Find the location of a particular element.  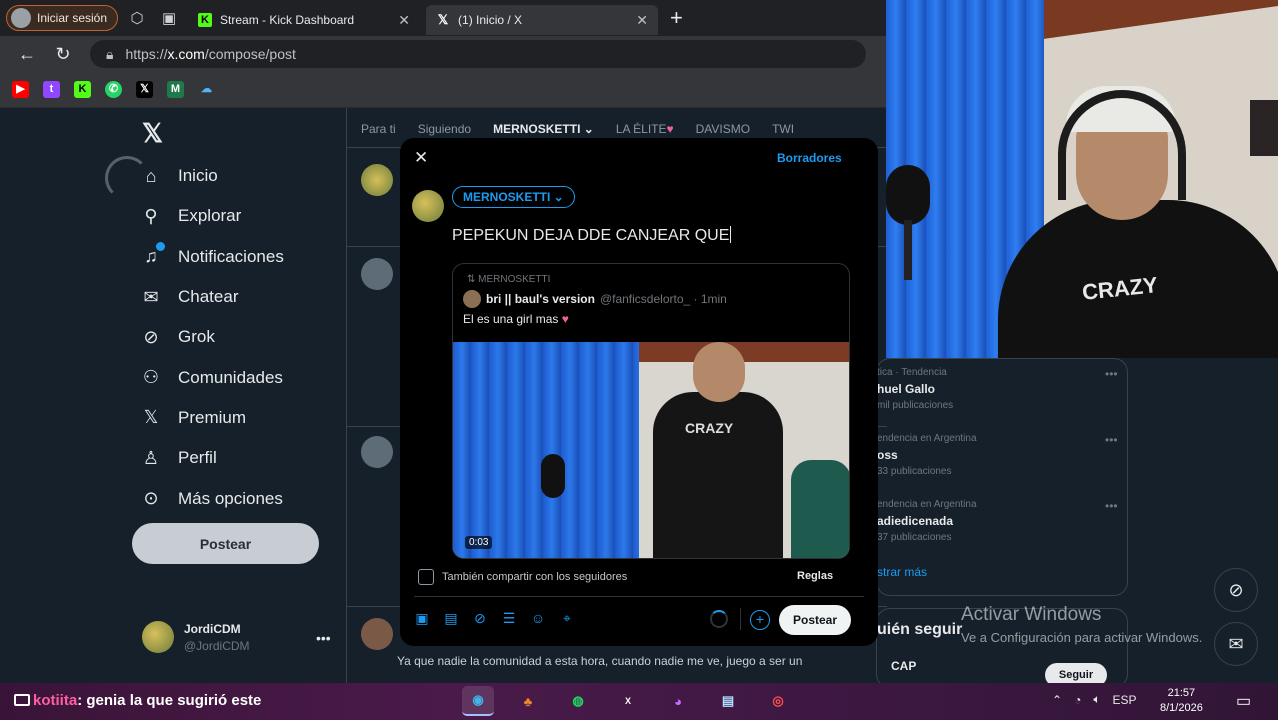

new-tab-icon: + is located at coordinates (676, 18).